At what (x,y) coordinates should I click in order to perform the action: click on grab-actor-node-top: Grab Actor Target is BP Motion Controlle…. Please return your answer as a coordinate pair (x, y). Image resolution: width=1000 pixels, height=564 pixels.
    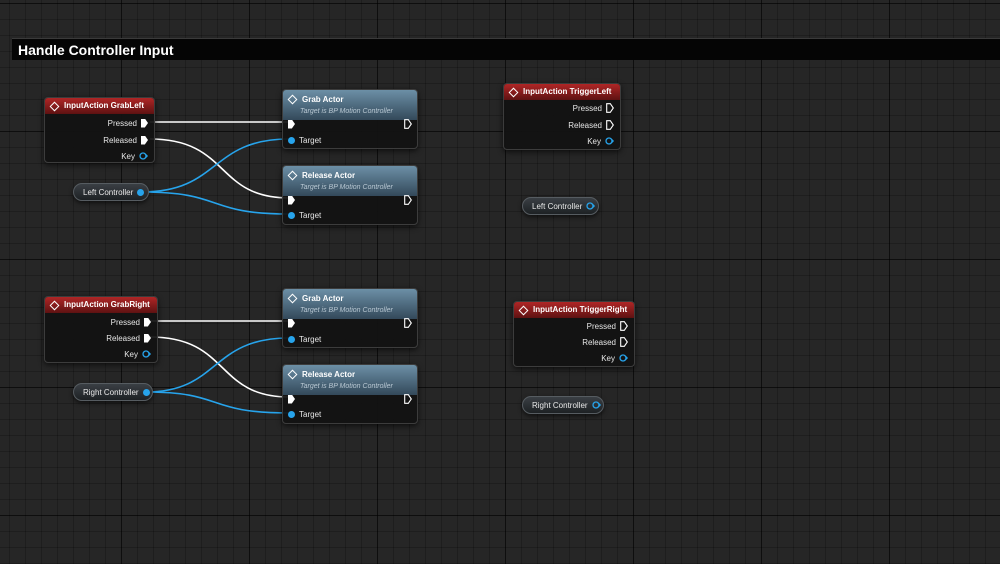
    Looking at the image, I should click on (350, 119).